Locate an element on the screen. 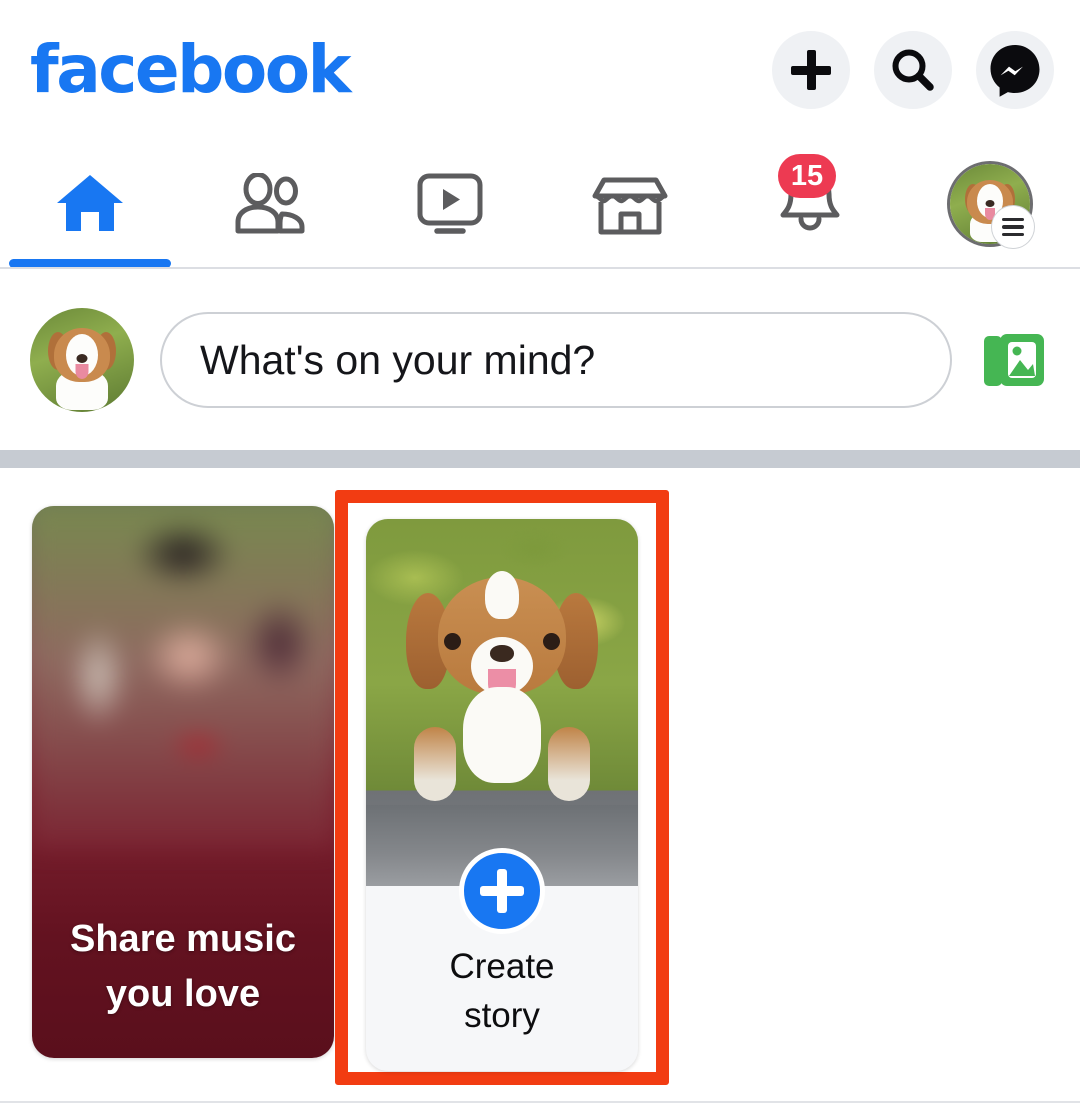  navigation-tabs: 15 is located at coordinates (540, 204).